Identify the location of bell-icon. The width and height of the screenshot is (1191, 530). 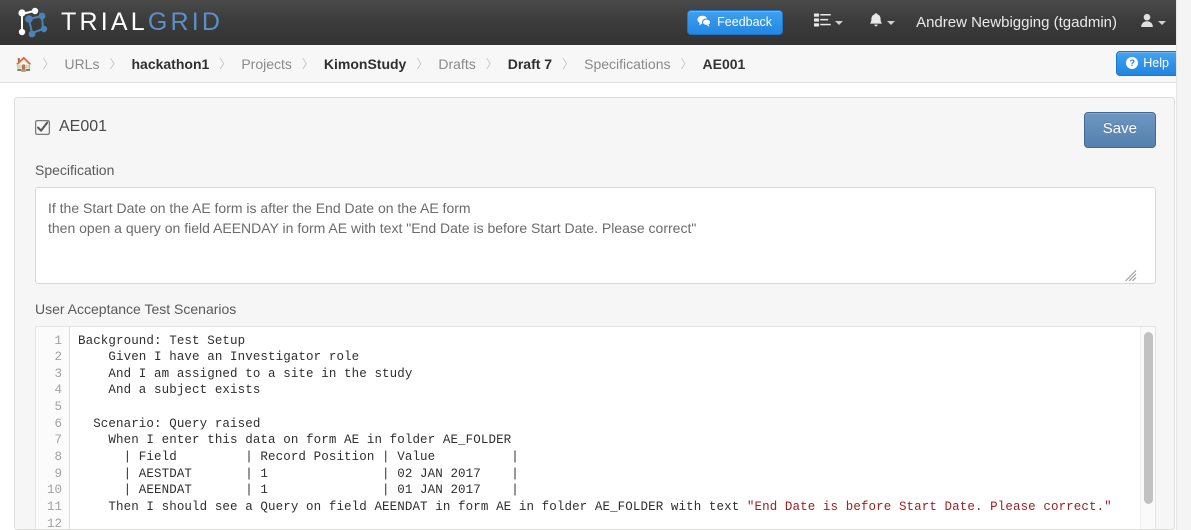
(876, 22).